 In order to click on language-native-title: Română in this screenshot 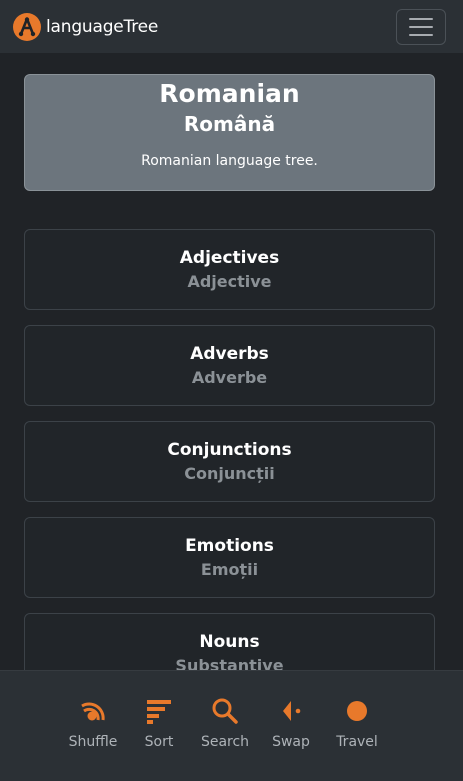, I will do `click(229, 124)`.